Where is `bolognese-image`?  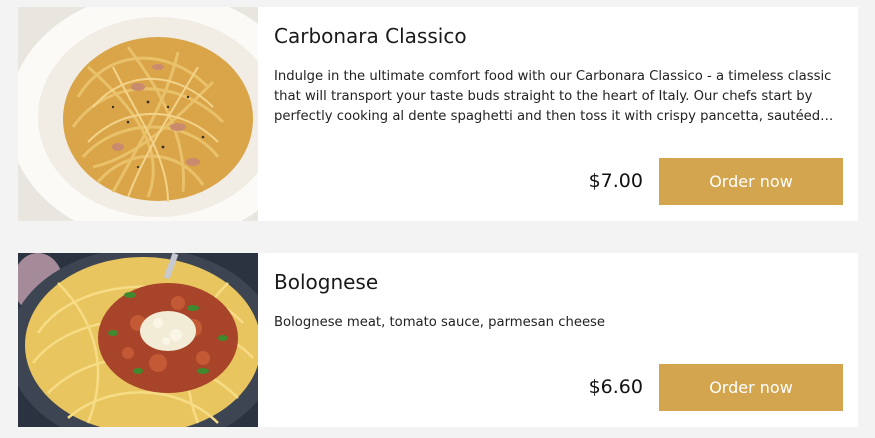
bolognese-image is located at coordinates (138, 340).